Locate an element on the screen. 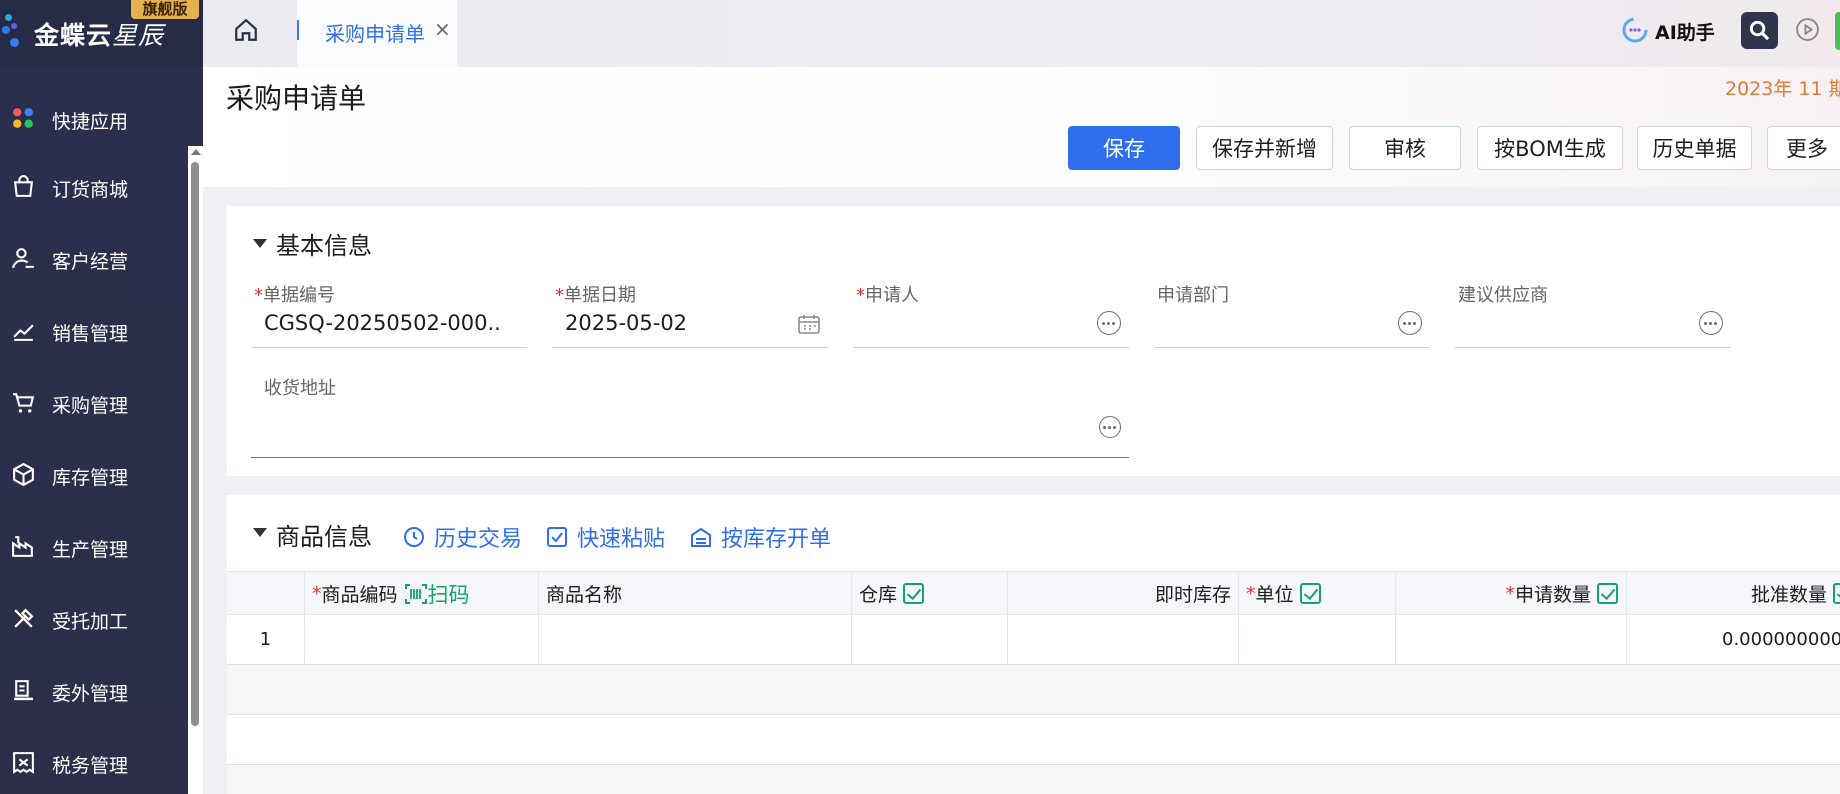  cell-apply-qty is located at coordinates (1511, 639).